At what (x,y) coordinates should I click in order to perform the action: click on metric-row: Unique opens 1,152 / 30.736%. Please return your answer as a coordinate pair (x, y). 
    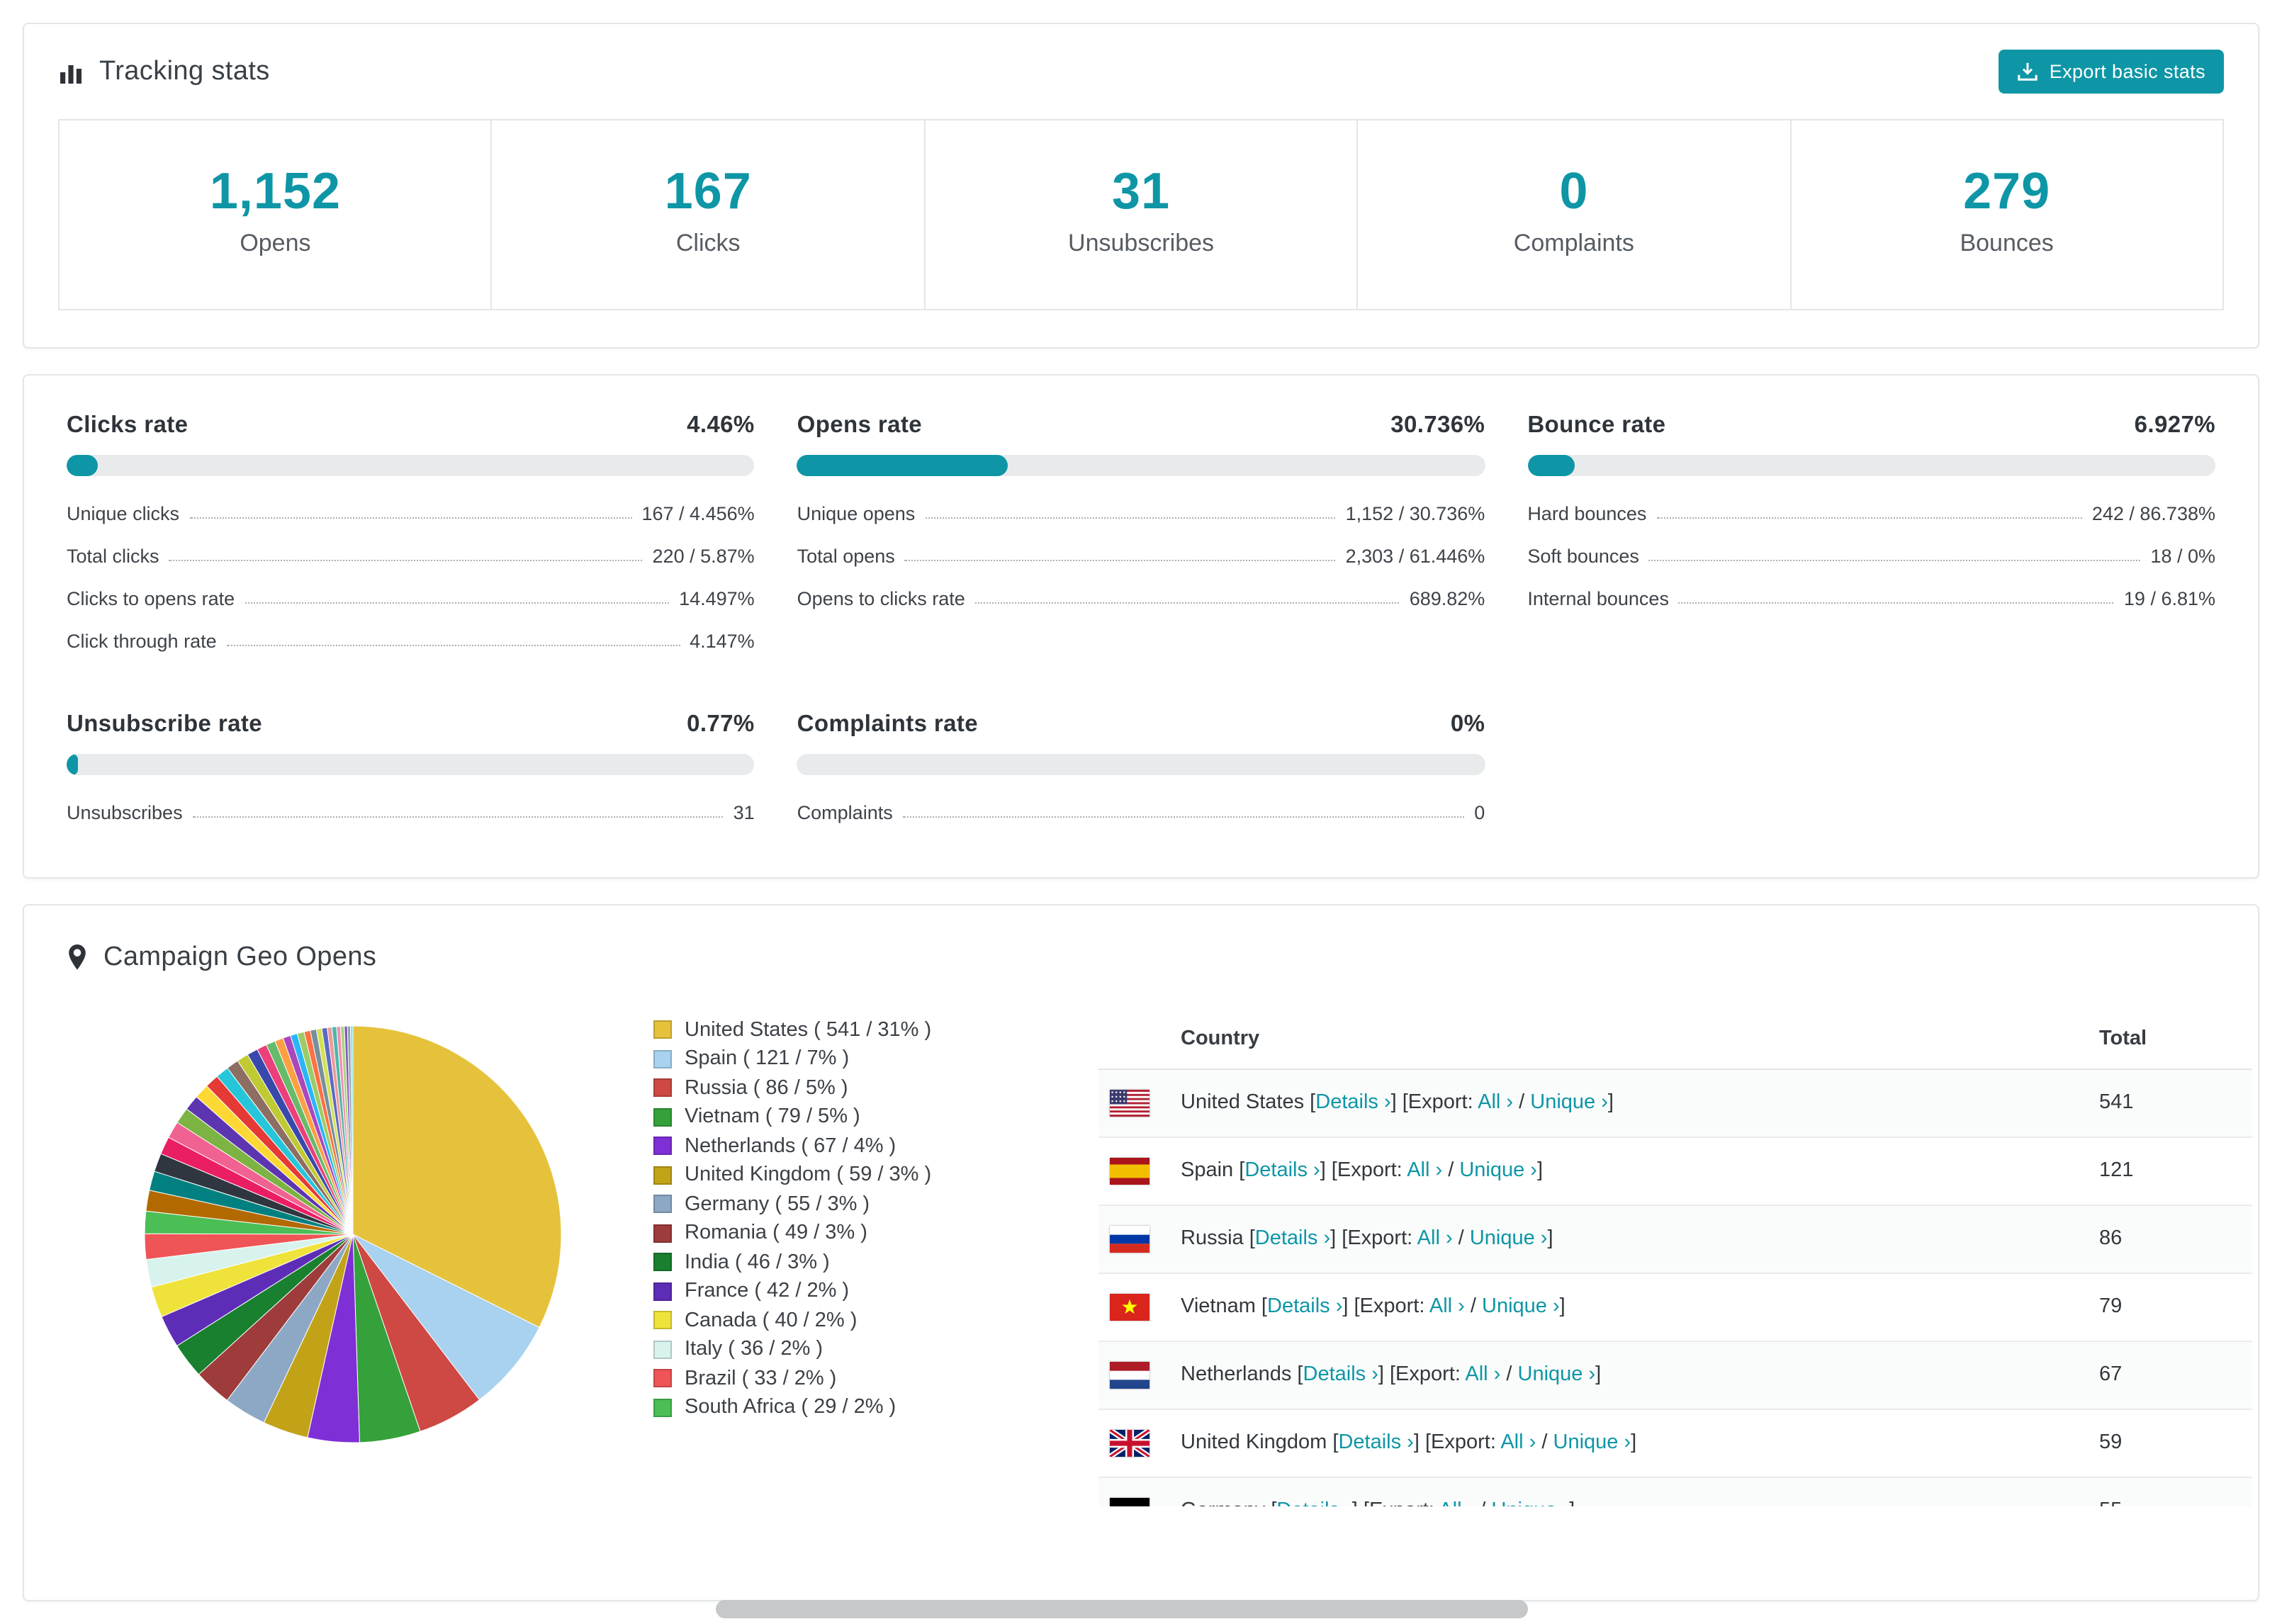
    Looking at the image, I should click on (1141, 514).